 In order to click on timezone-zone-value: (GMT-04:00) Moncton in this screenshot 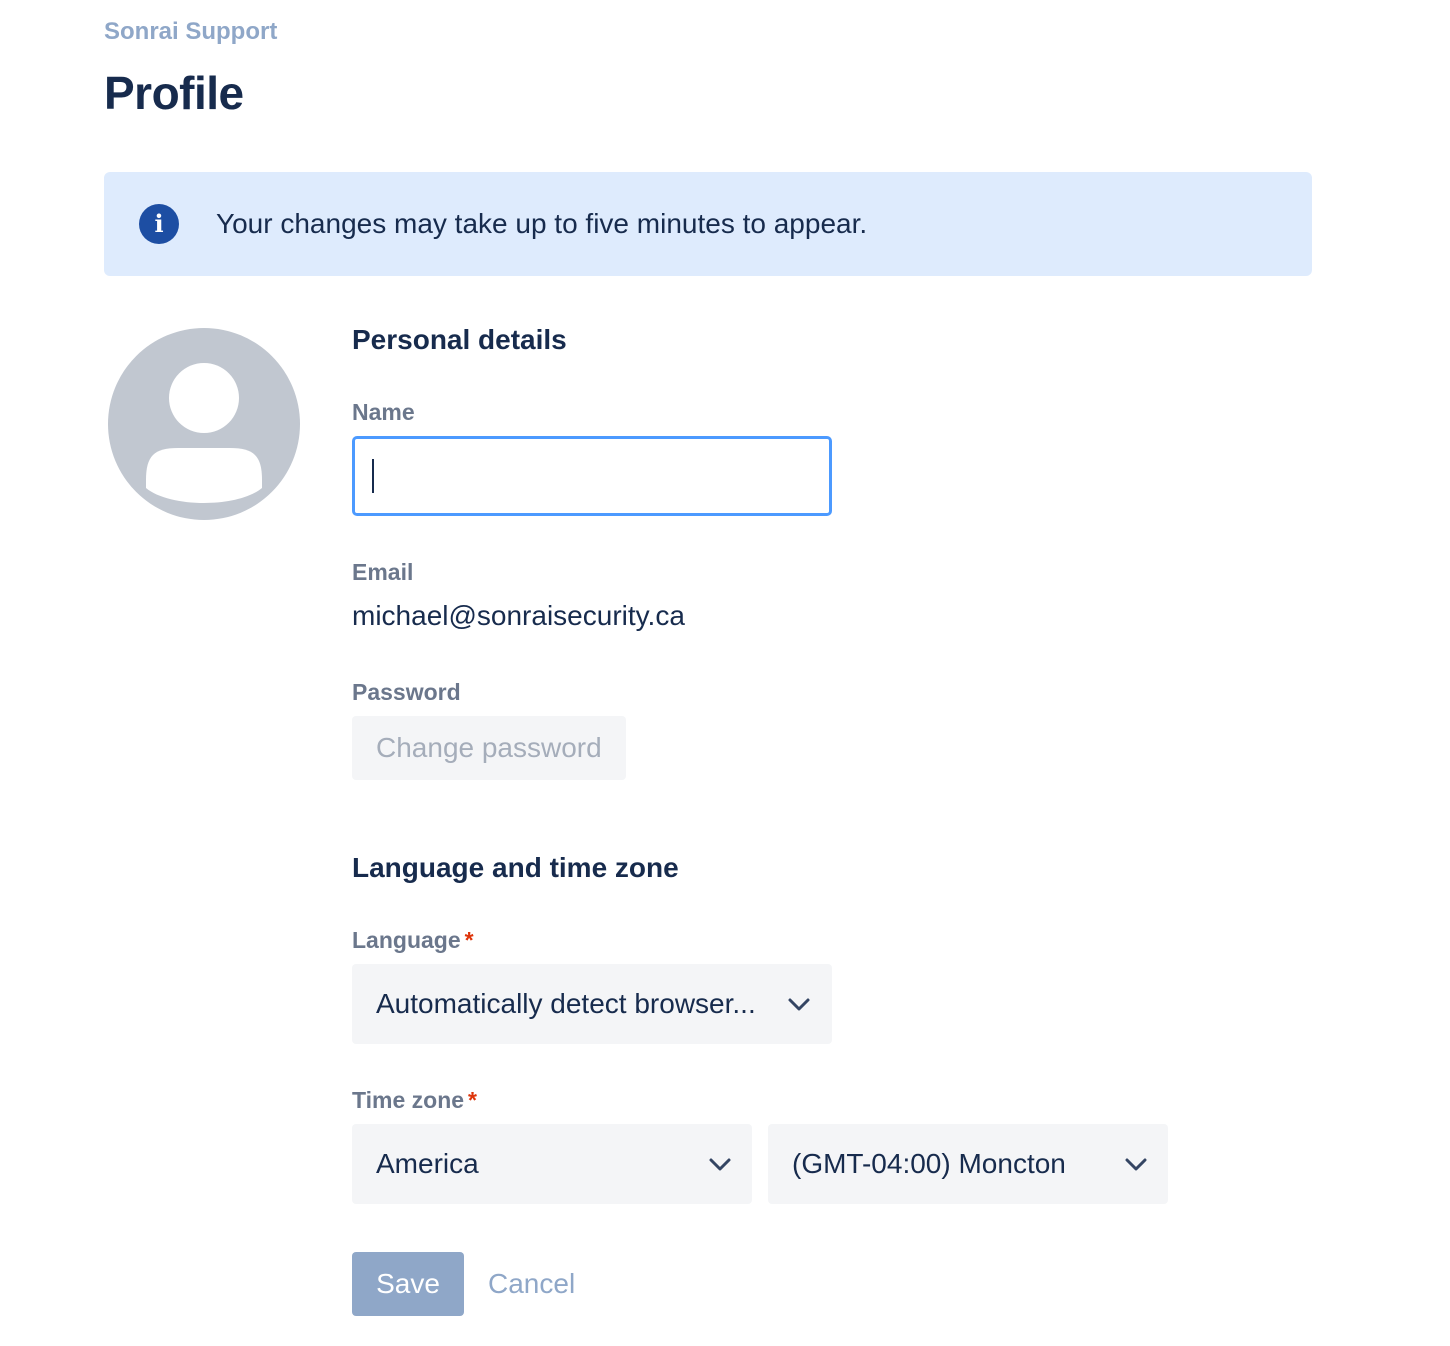, I will do `click(929, 1163)`.